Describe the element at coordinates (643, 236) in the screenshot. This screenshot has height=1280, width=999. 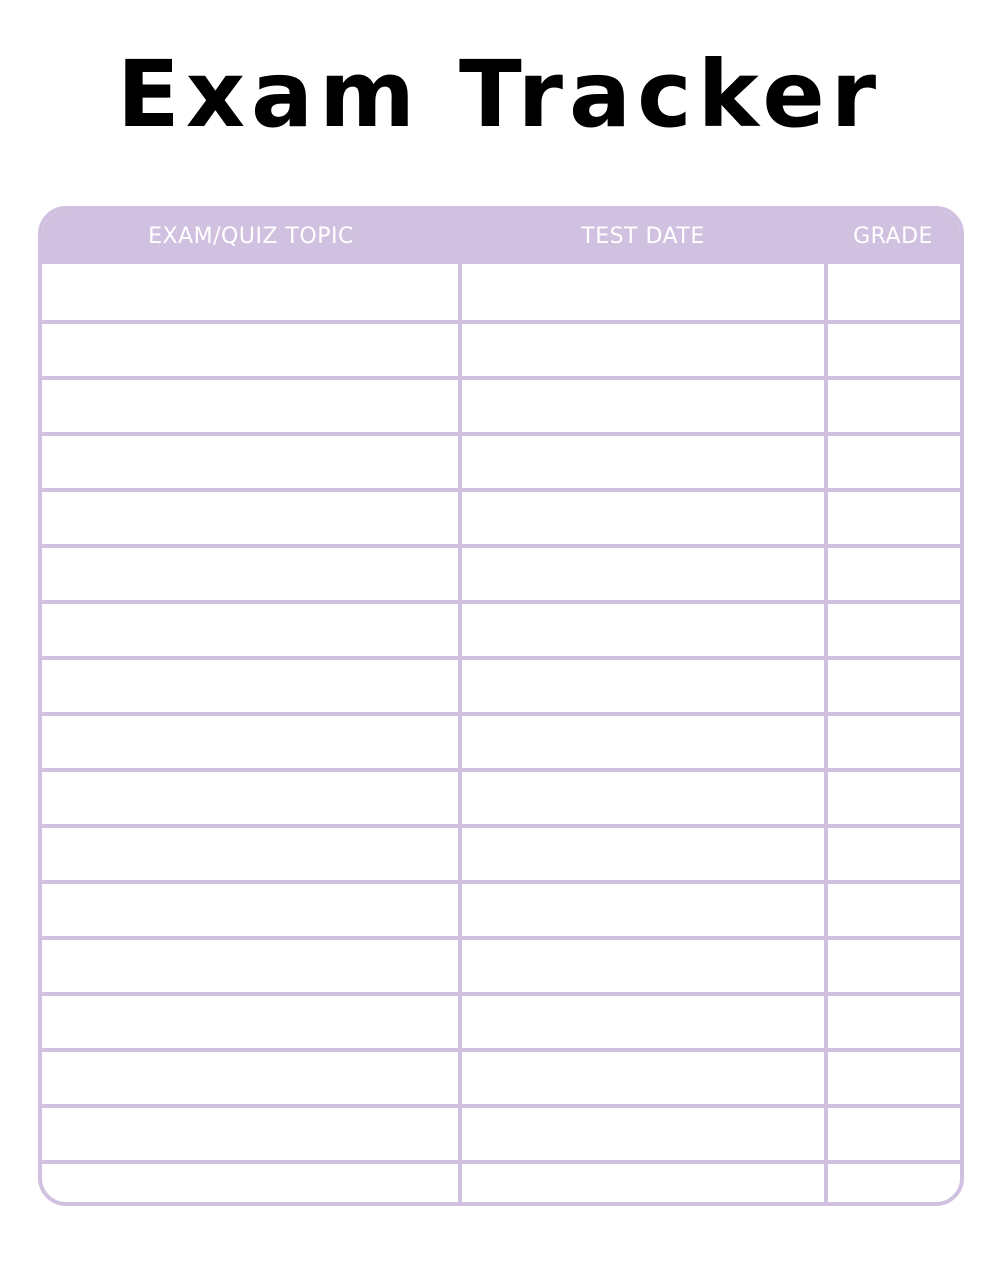
I see `column-header-test-date: TEST DATE` at that location.